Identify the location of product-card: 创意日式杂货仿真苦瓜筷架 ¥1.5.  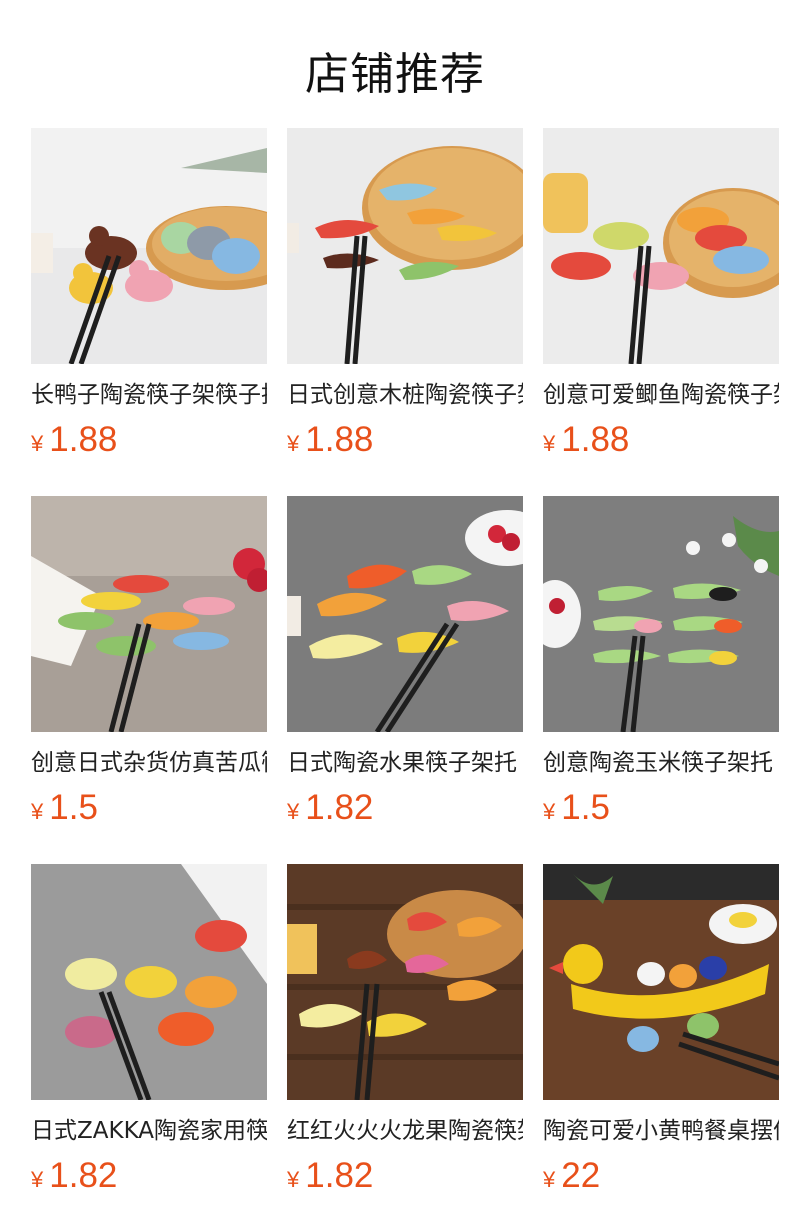
(149, 680).